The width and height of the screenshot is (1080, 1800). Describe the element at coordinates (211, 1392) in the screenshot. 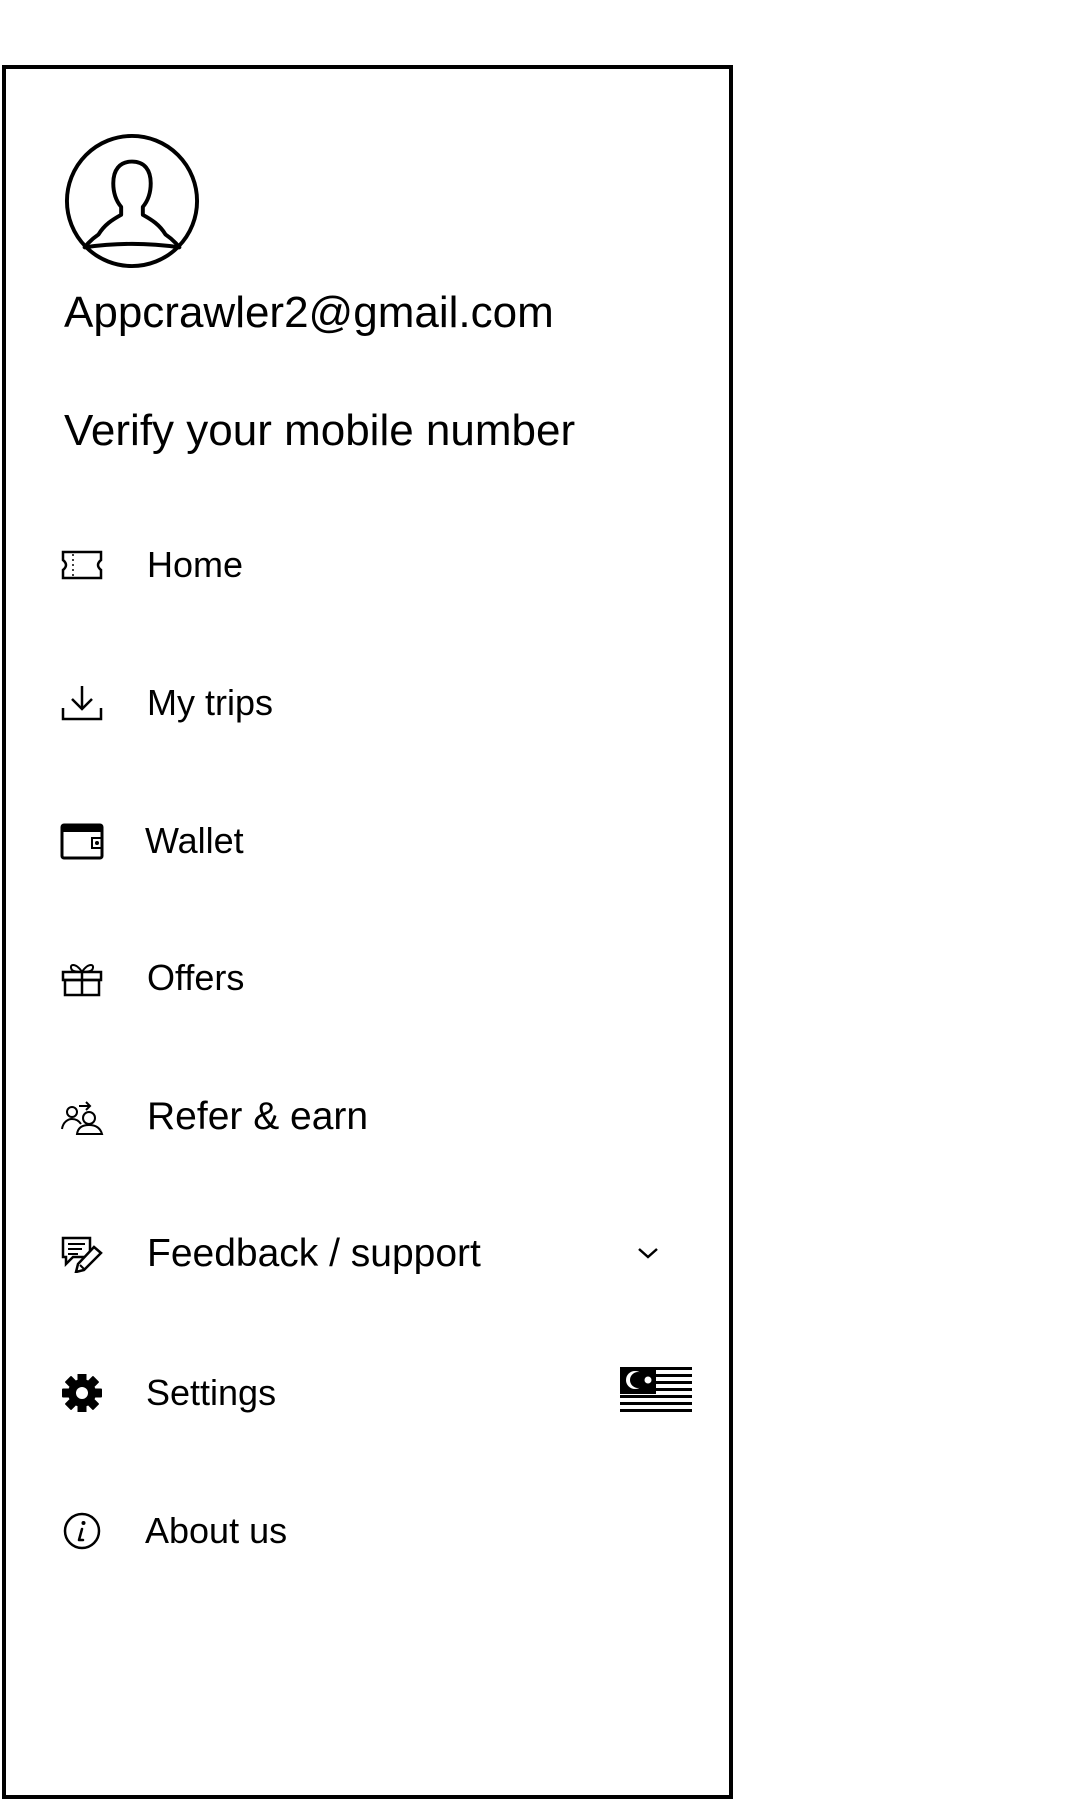

I see `menu-item-label: Settings` at that location.